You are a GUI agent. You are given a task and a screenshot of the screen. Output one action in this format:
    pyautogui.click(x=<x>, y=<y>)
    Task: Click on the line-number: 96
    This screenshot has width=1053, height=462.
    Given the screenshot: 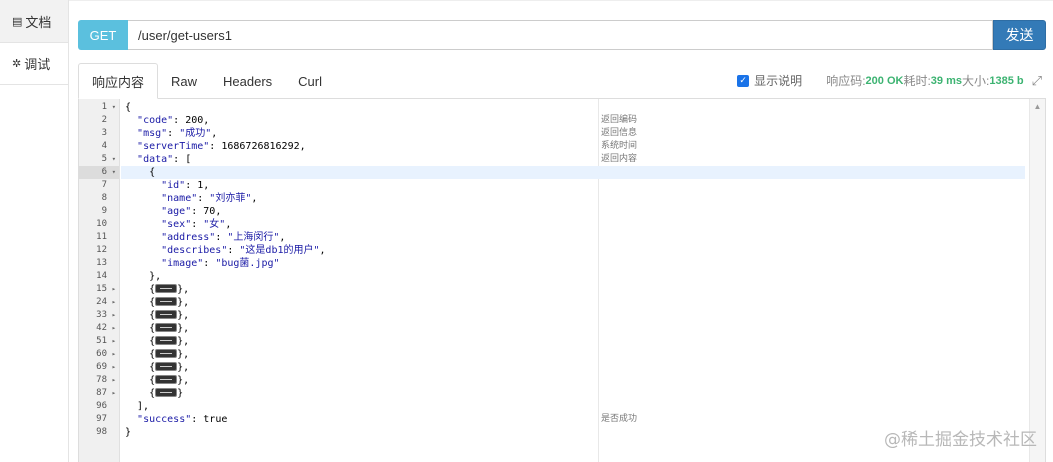 What is the action you would take?
    pyautogui.click(x=101, y=406)
    